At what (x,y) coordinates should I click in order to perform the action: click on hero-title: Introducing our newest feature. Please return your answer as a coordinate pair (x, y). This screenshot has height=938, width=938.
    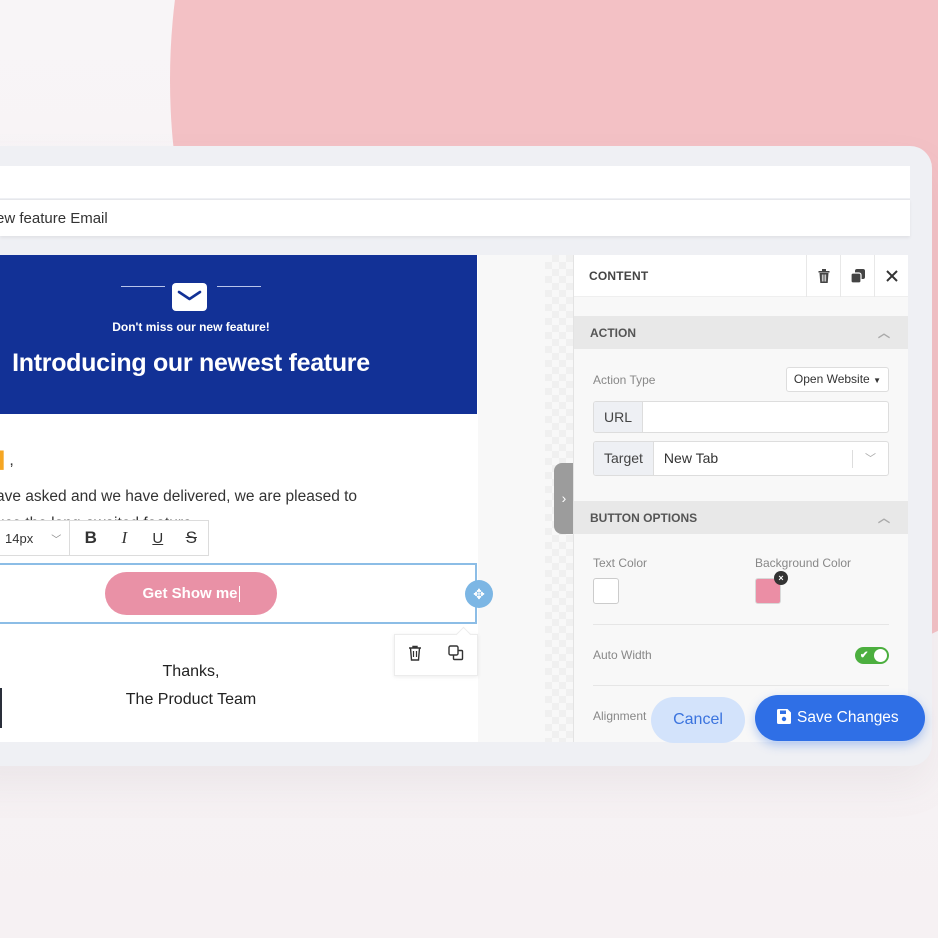
    Looking at the image, I should click on (191, 363).